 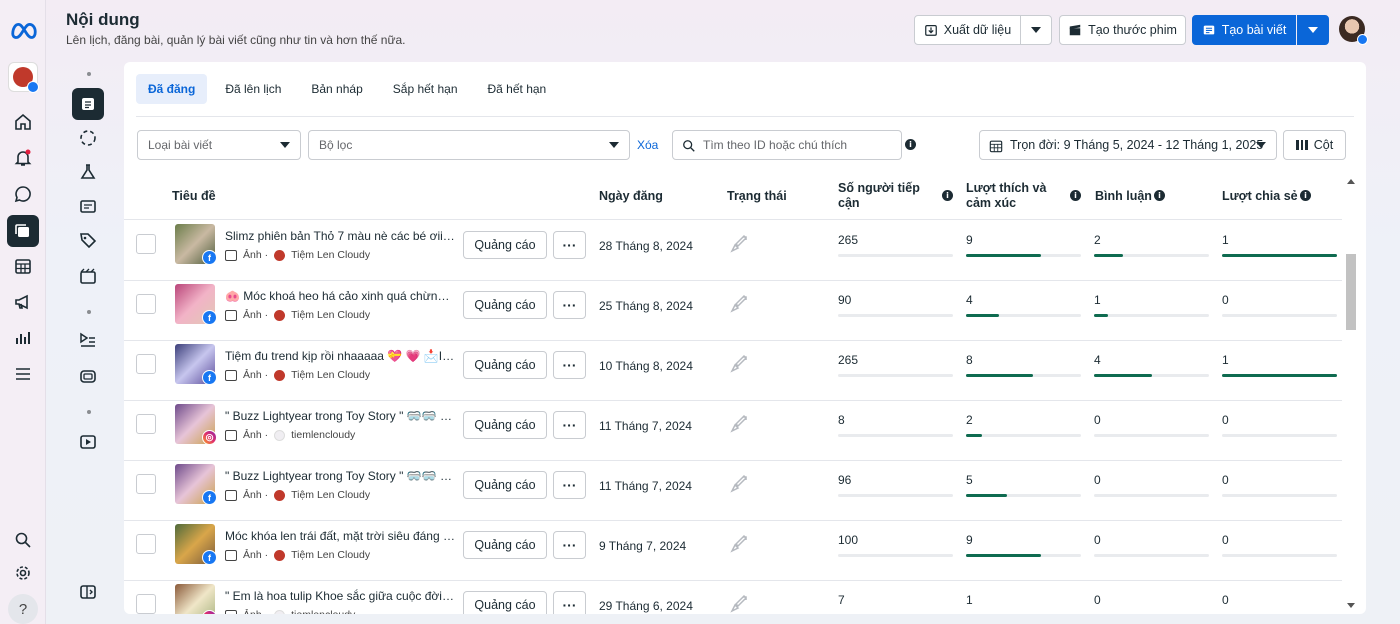 What do you see at coordinates (209, 437) in the screenshot?
I see `instagram-icon: ◎` at bounding box center [209, 437].